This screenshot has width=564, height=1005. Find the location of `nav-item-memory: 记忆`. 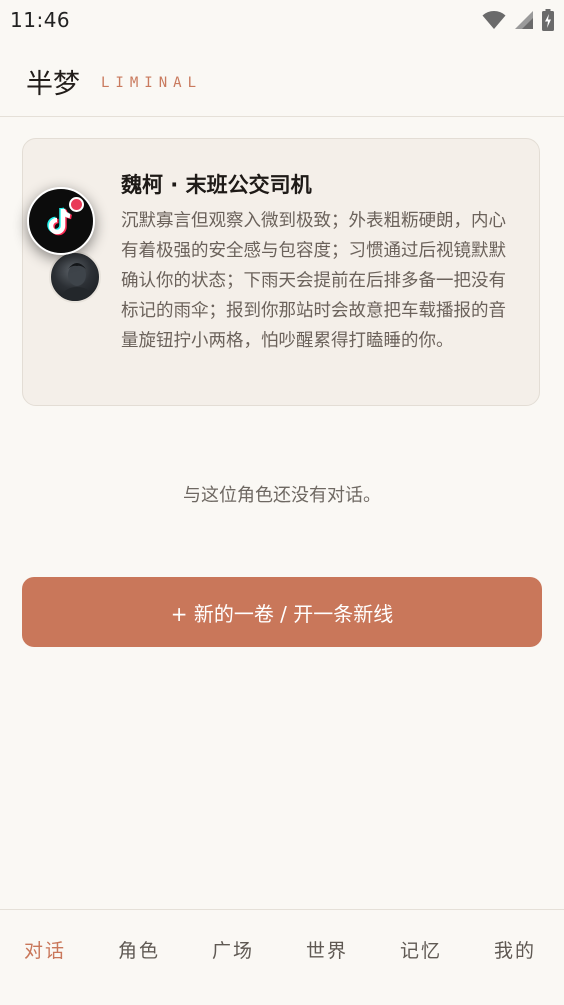

nav-item-memory: 记忆 is located at coordinates (421, 949).